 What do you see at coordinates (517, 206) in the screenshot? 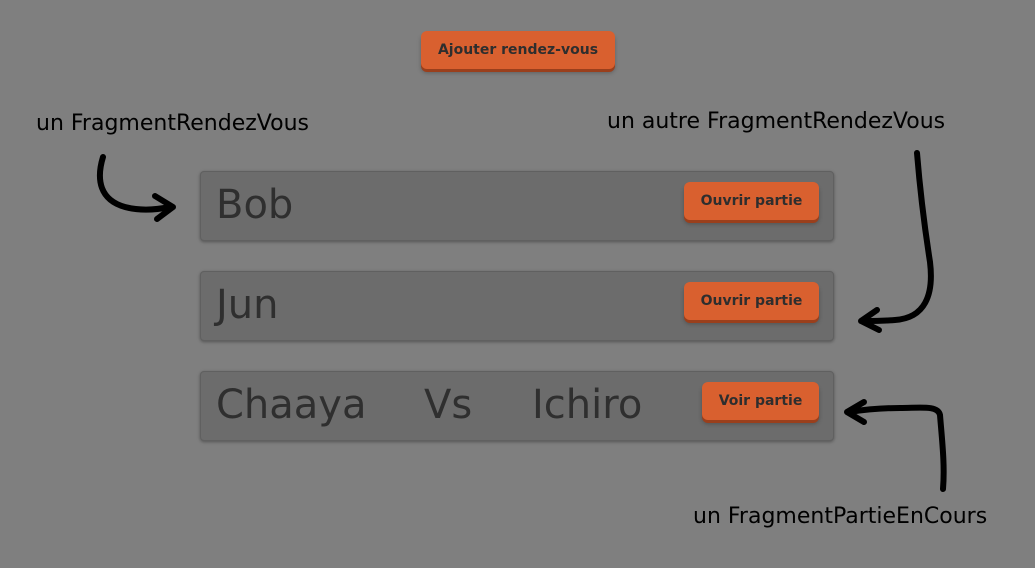
I see `appointment-card-bob: Bob Ouvrir partie` at bounding box center [517, 206].